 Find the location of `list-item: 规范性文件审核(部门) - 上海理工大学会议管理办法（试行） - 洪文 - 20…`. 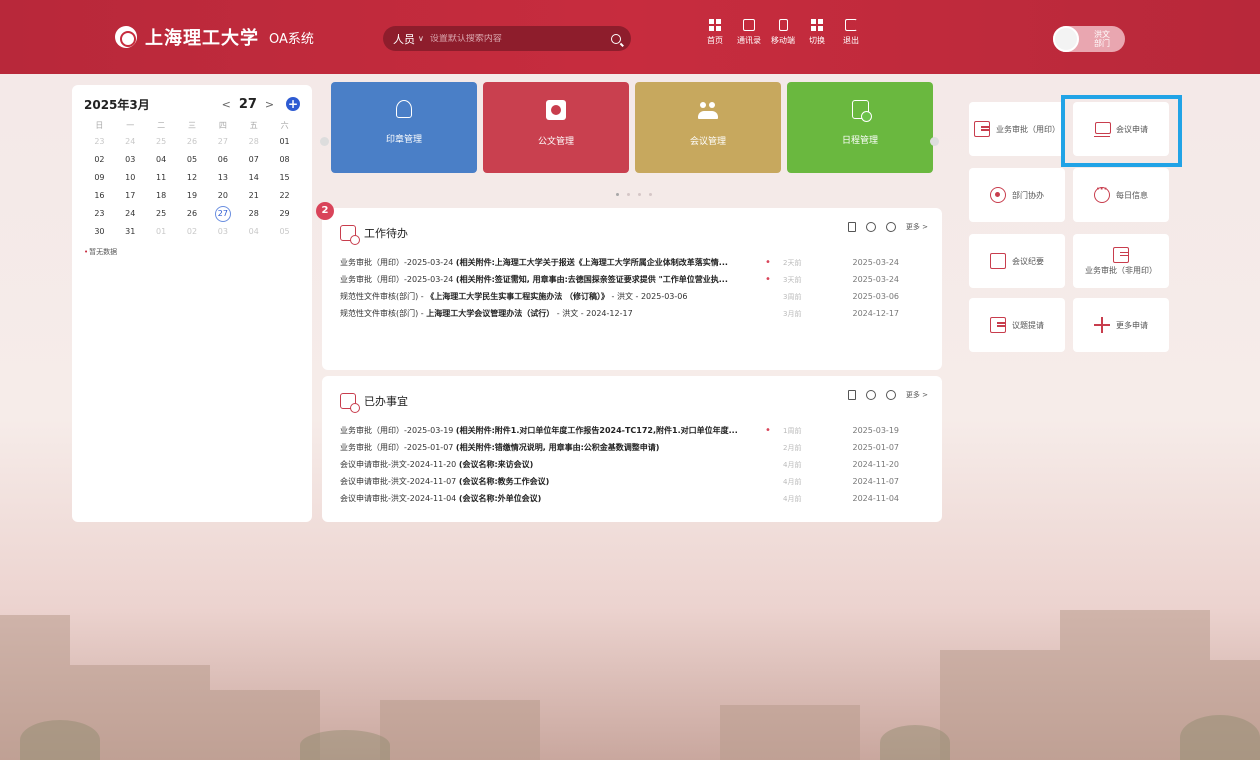

list-item: 规范性文件审核(部门) - 上海理工大学会议管理办法（试行） - 洪文 - 20… is located at coordinates (632, 313).